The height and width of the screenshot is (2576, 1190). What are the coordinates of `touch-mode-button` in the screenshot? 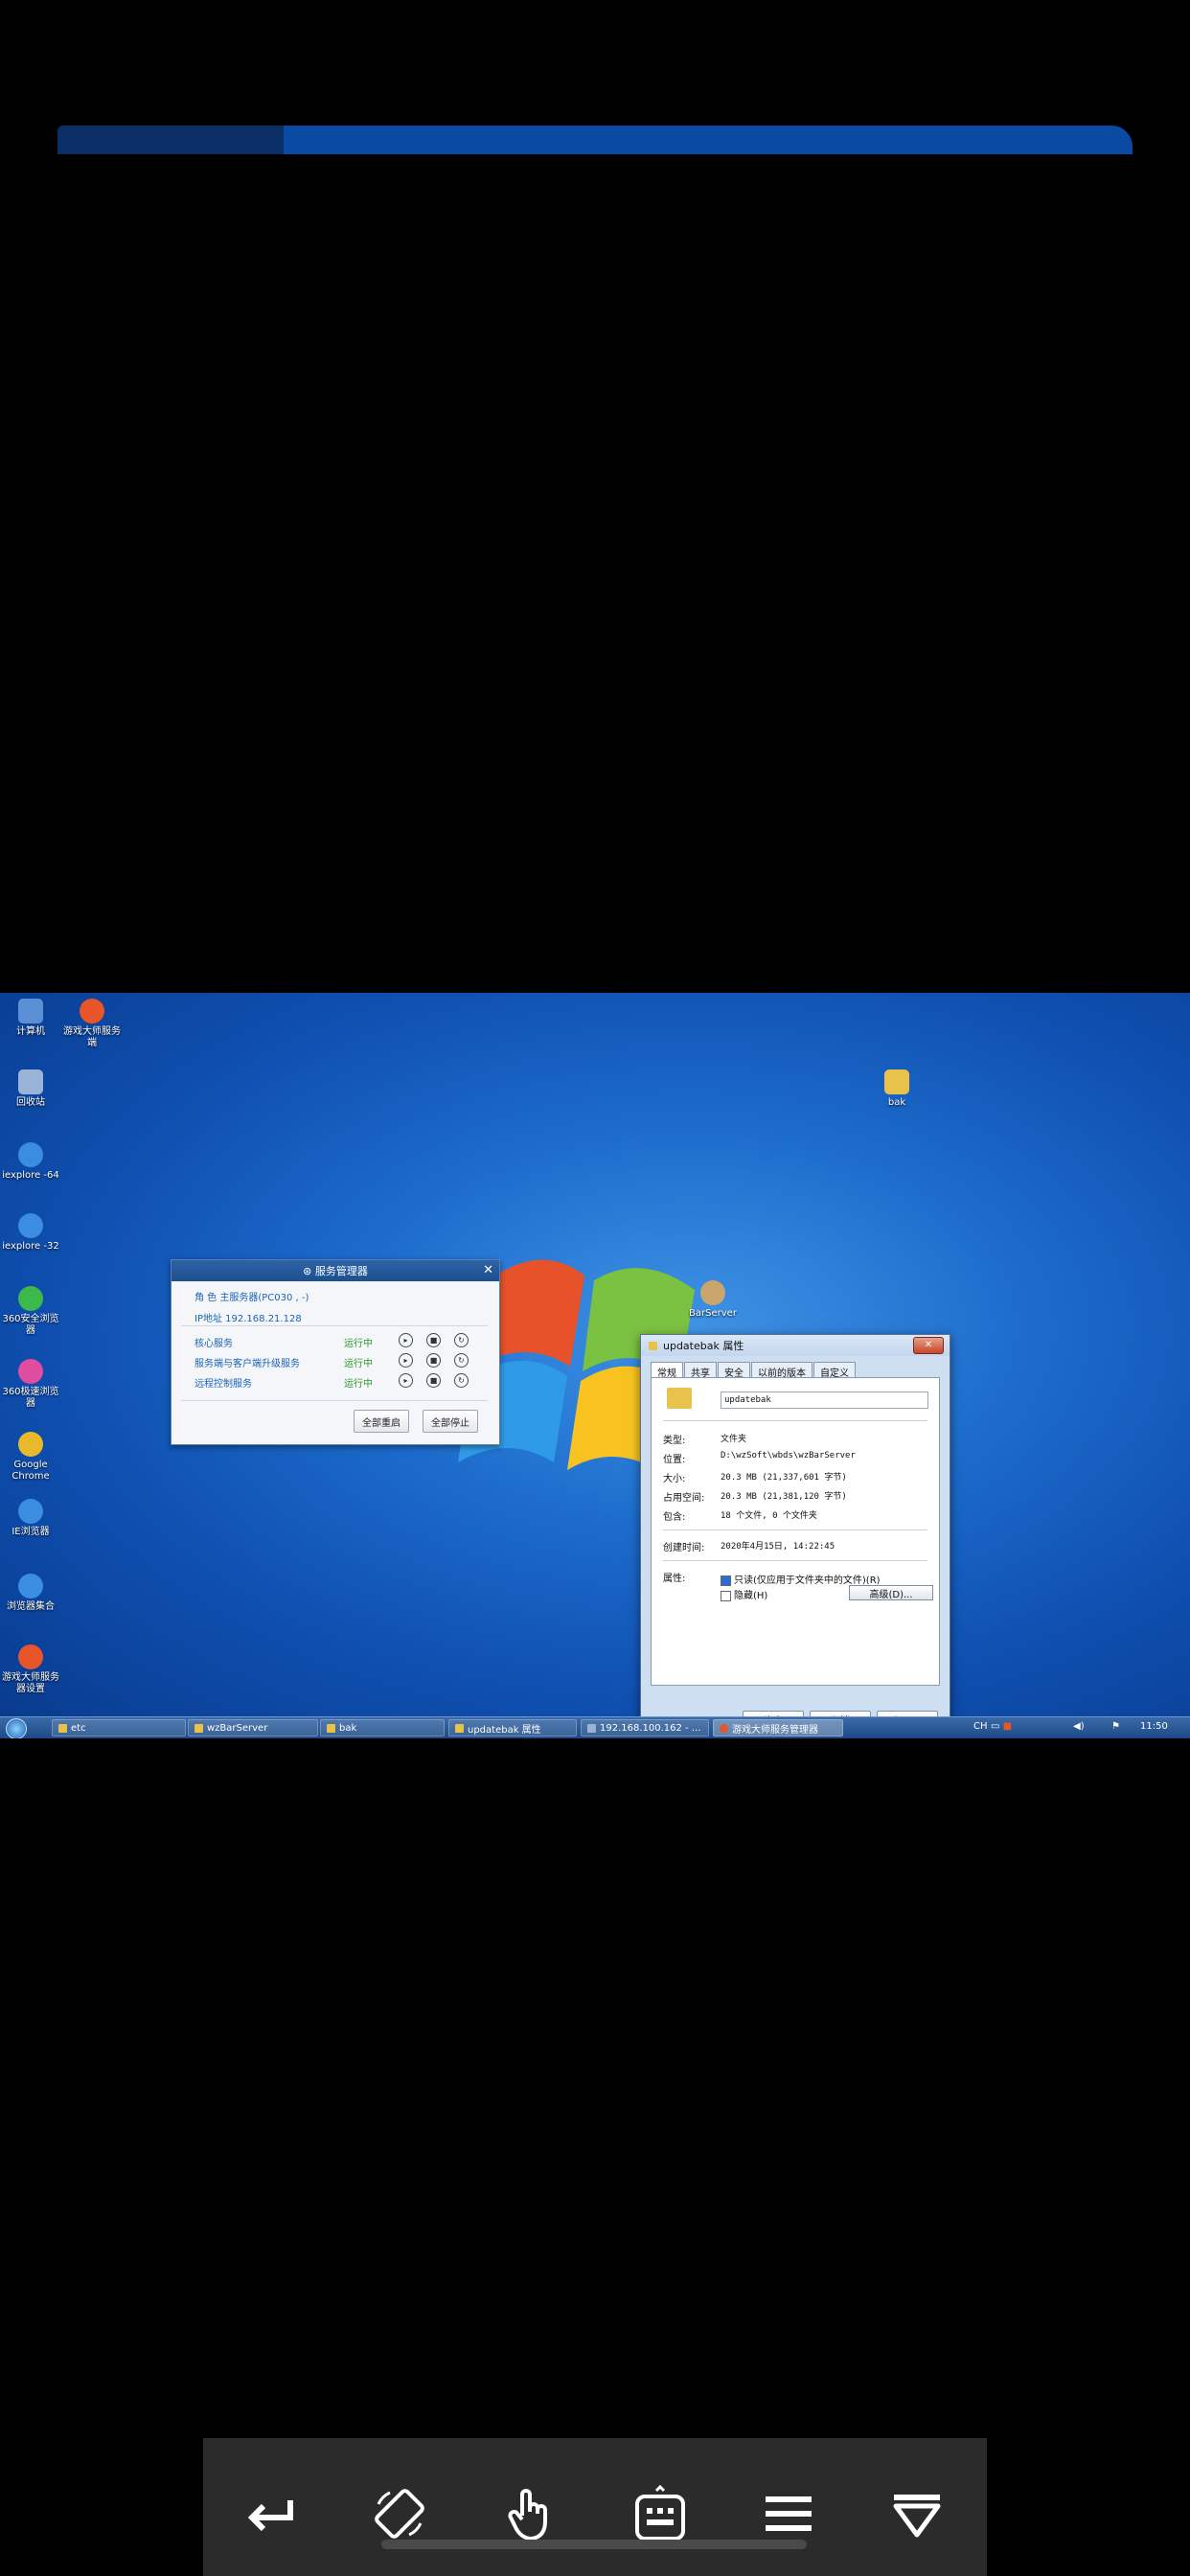 It's located at (529, 2513).